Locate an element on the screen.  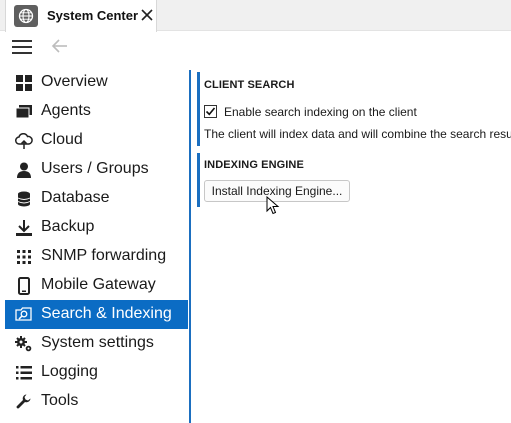
sidebar-item-backup: Backup is located at coordinates (96, 227).